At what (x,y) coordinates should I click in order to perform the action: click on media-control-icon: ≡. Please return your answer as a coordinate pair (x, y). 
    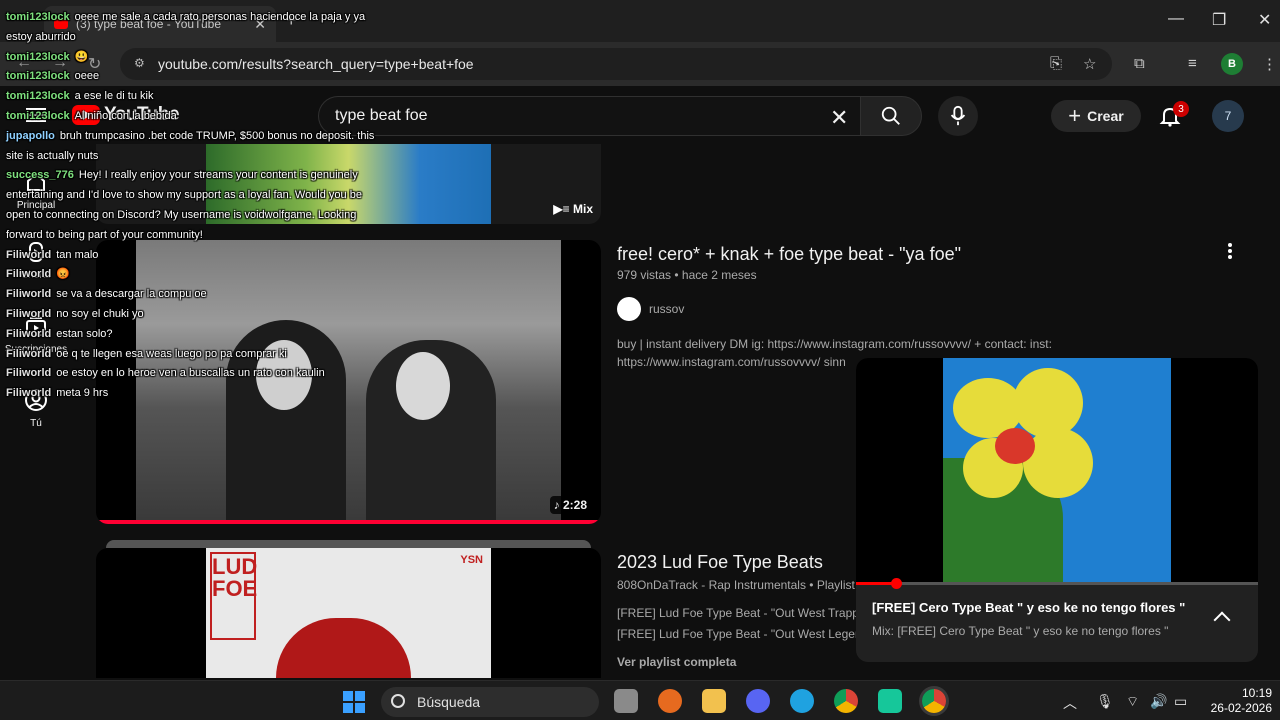
    Looking at the image, I should click on (1192, 63).